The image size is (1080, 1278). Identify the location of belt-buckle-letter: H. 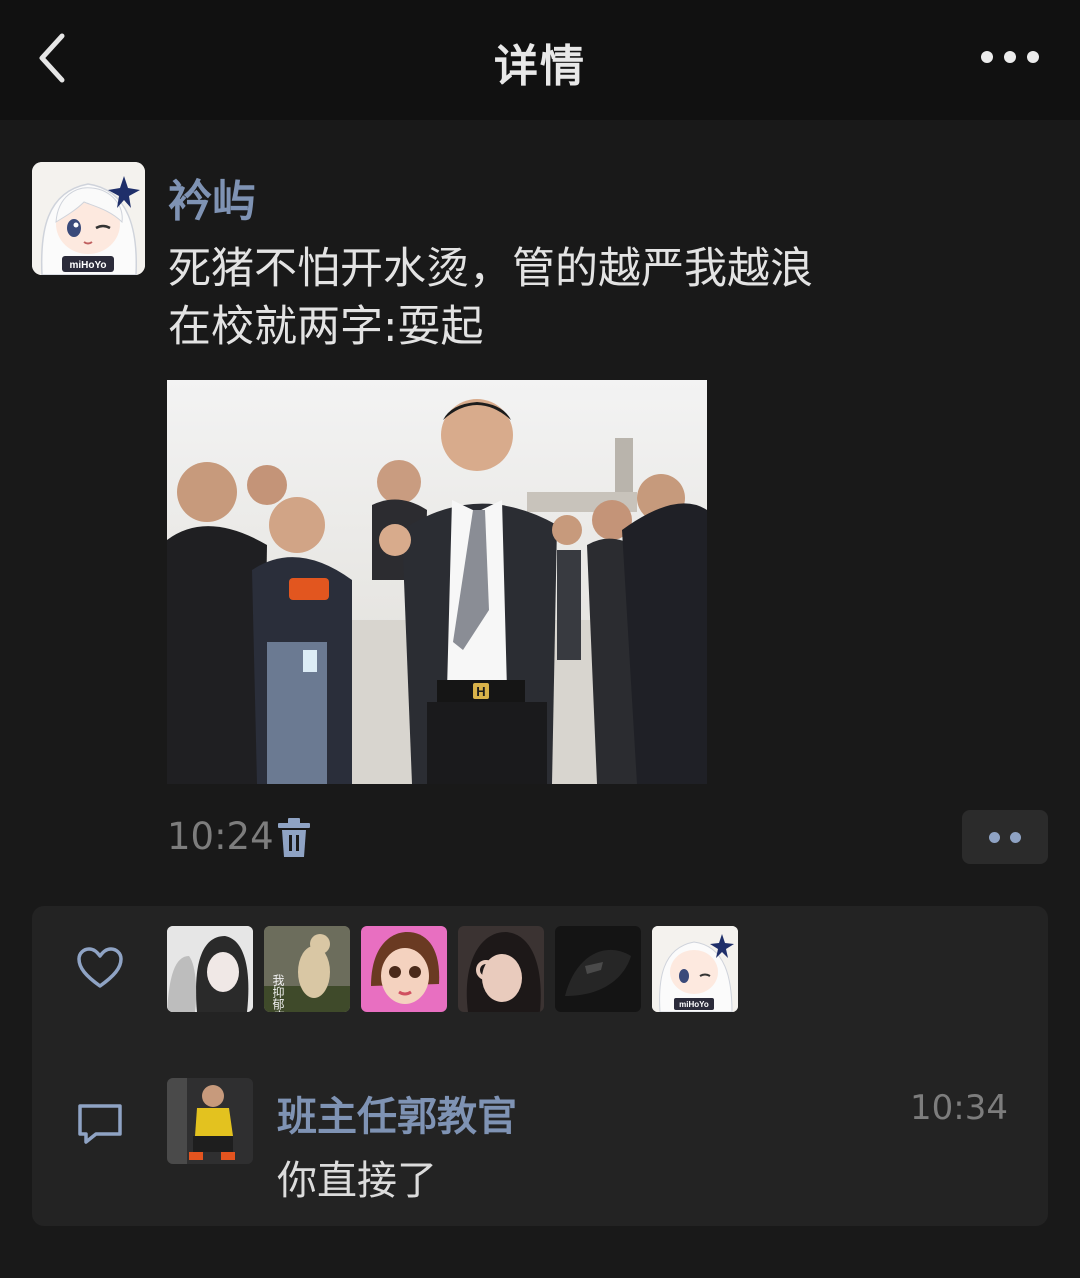
(480, 691).